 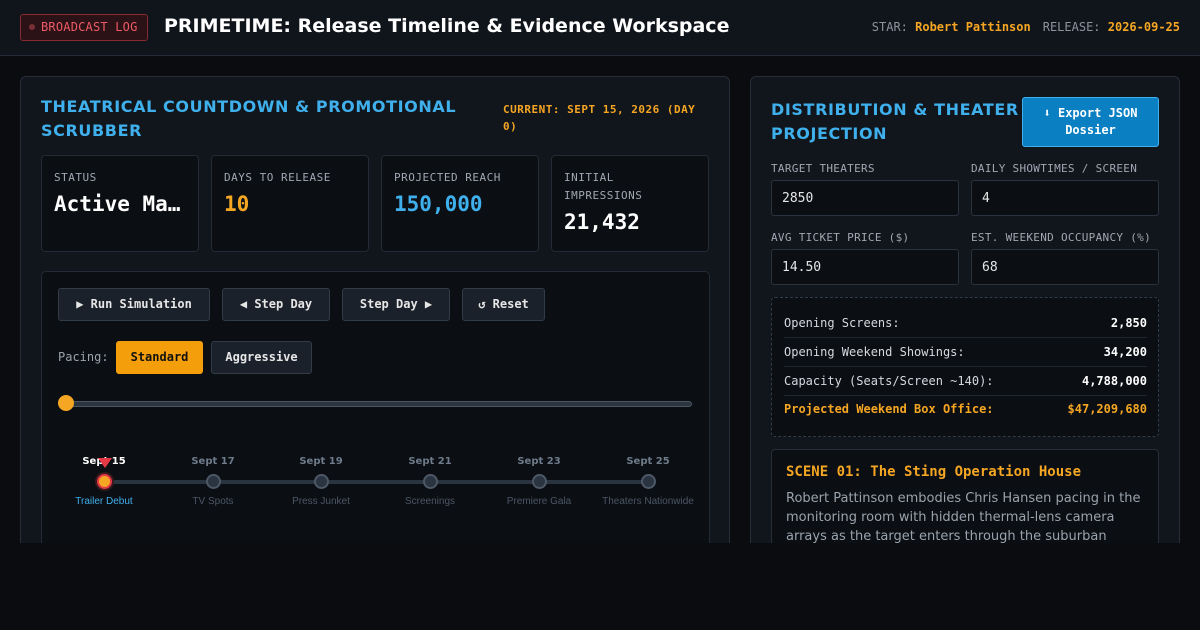 What do you see at coordinates (378, 404) in the screenshot?
I see `day-scrubber-track` at bounding box center [378, 404].